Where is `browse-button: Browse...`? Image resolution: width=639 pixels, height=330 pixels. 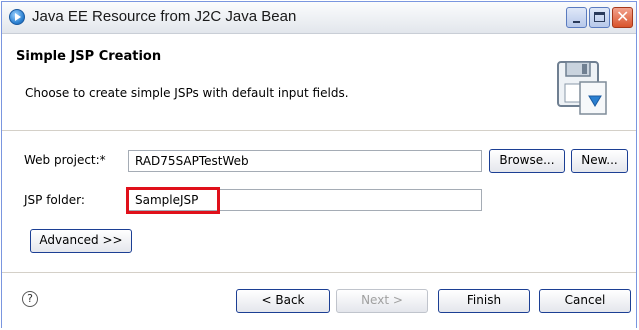 browse-button: Browse... is located at coordinates (527, 161).